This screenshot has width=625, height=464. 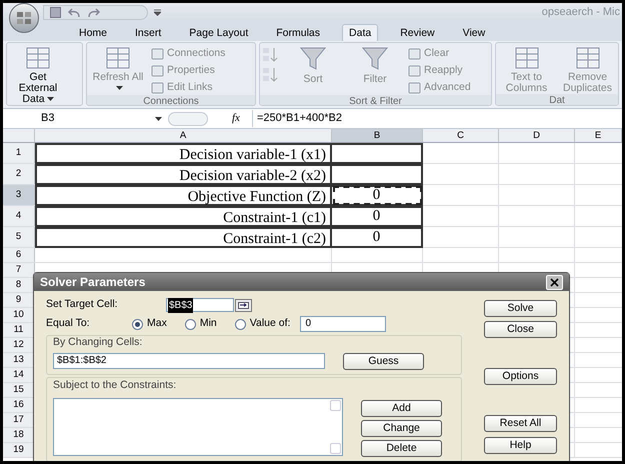 I want to click on name-box: B3, so click(x=78, y=118).